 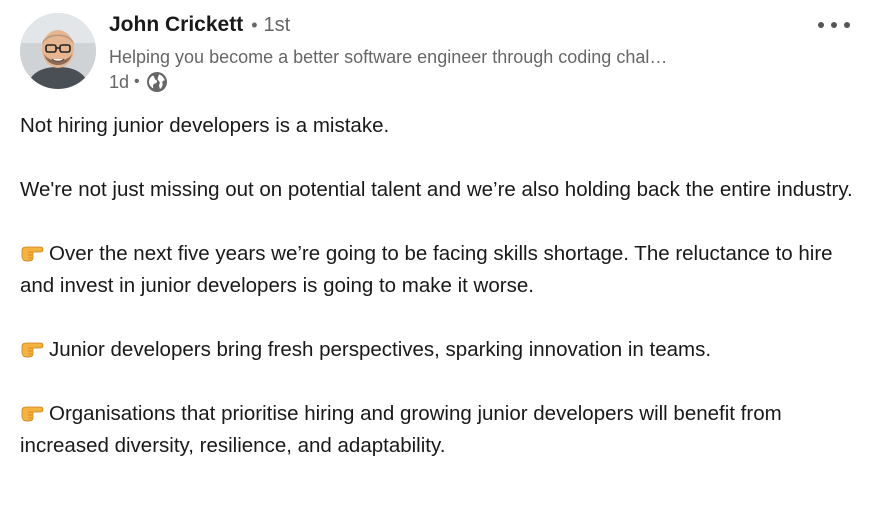 What do you see at coordinates (452, 28) in the screenshot?
I see `author-name-row: John Crickett • 1st` at bounding box center [452, 28].